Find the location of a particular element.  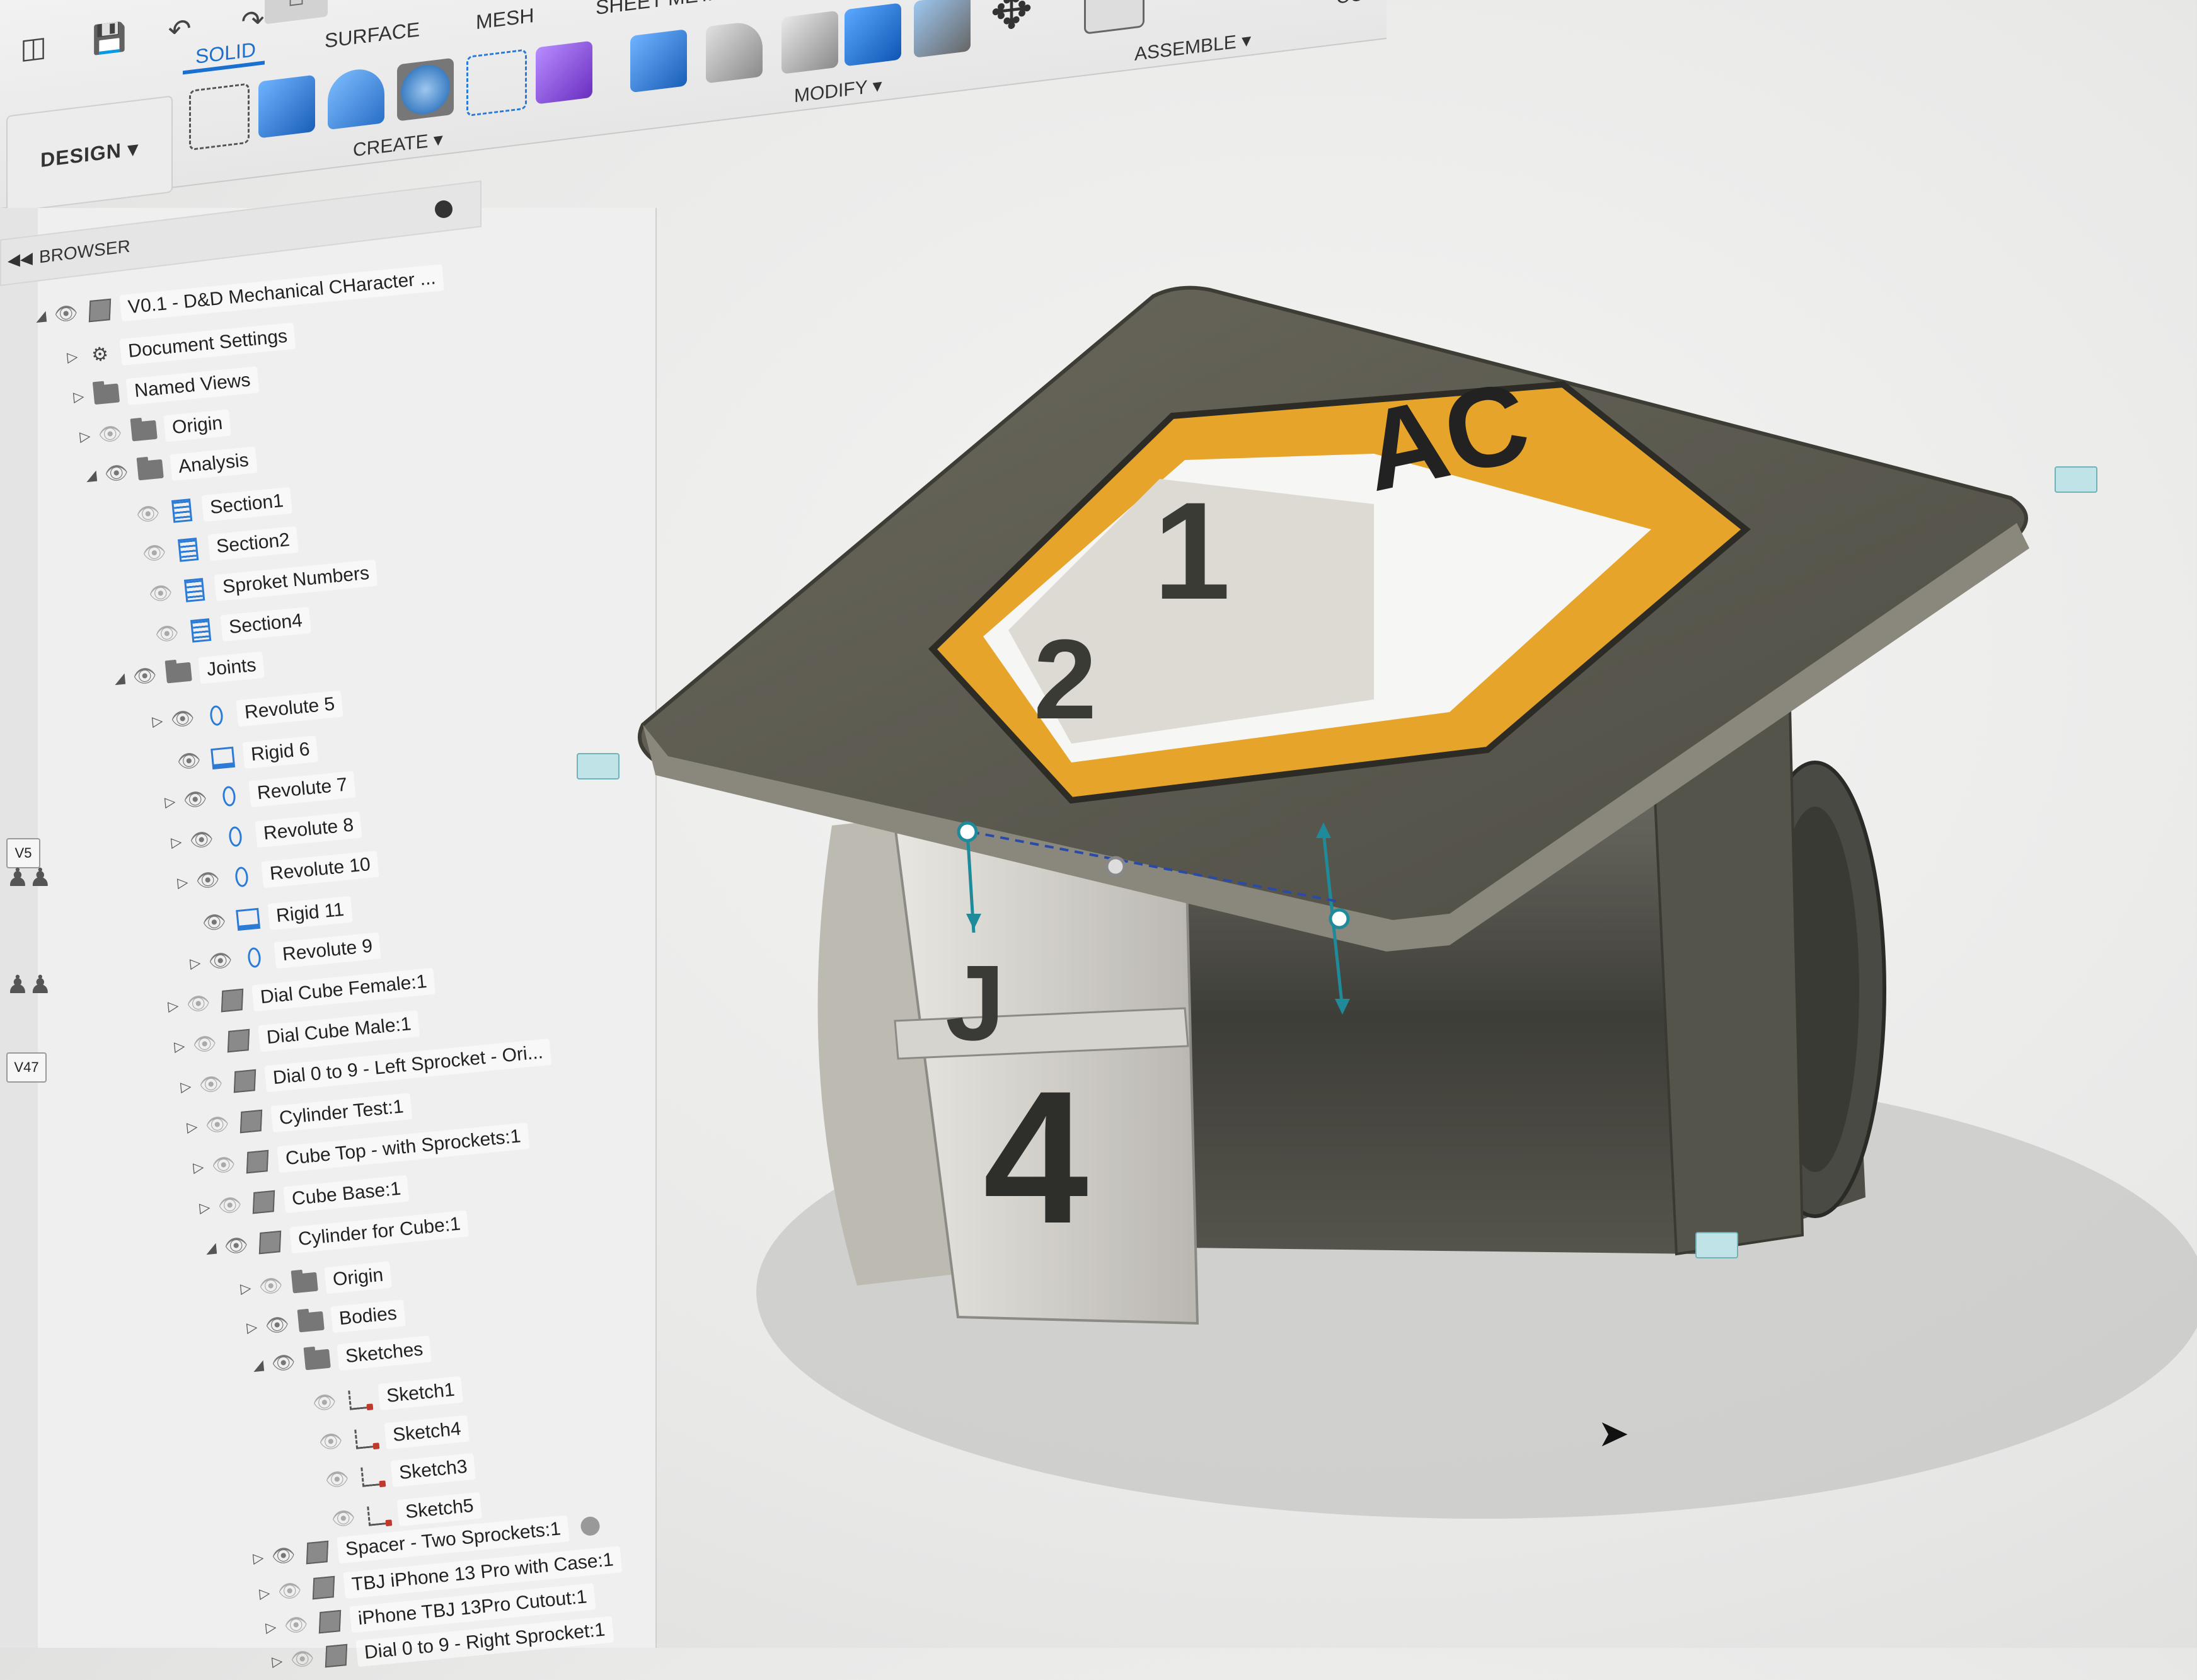

dial-digit-2: 2 is located at coordinates (1065, 679).